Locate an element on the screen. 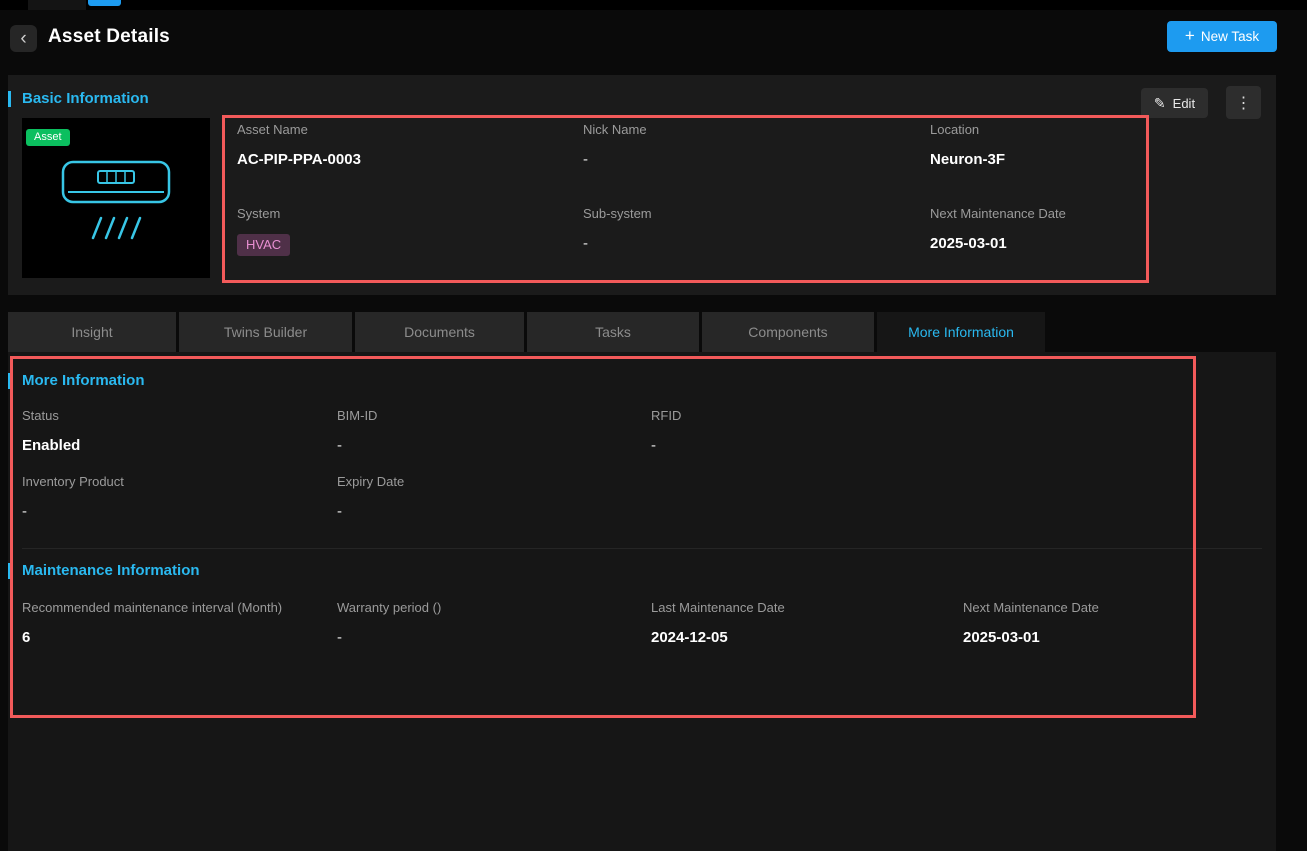 The width and height of the screenshot is (1307, 851). field-rfid: RFID - is located at coordinates (811, 432).